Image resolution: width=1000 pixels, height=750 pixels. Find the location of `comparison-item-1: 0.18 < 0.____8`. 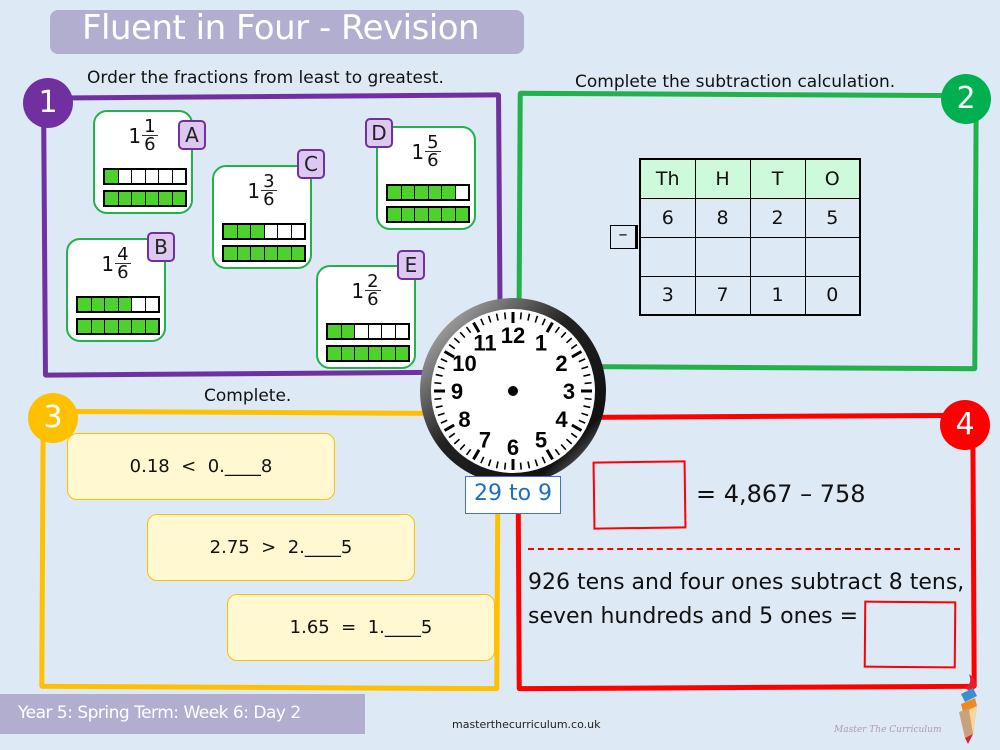

comparison-item-1: 0.18 < 0.____8 is located at coordinates (201, 466).